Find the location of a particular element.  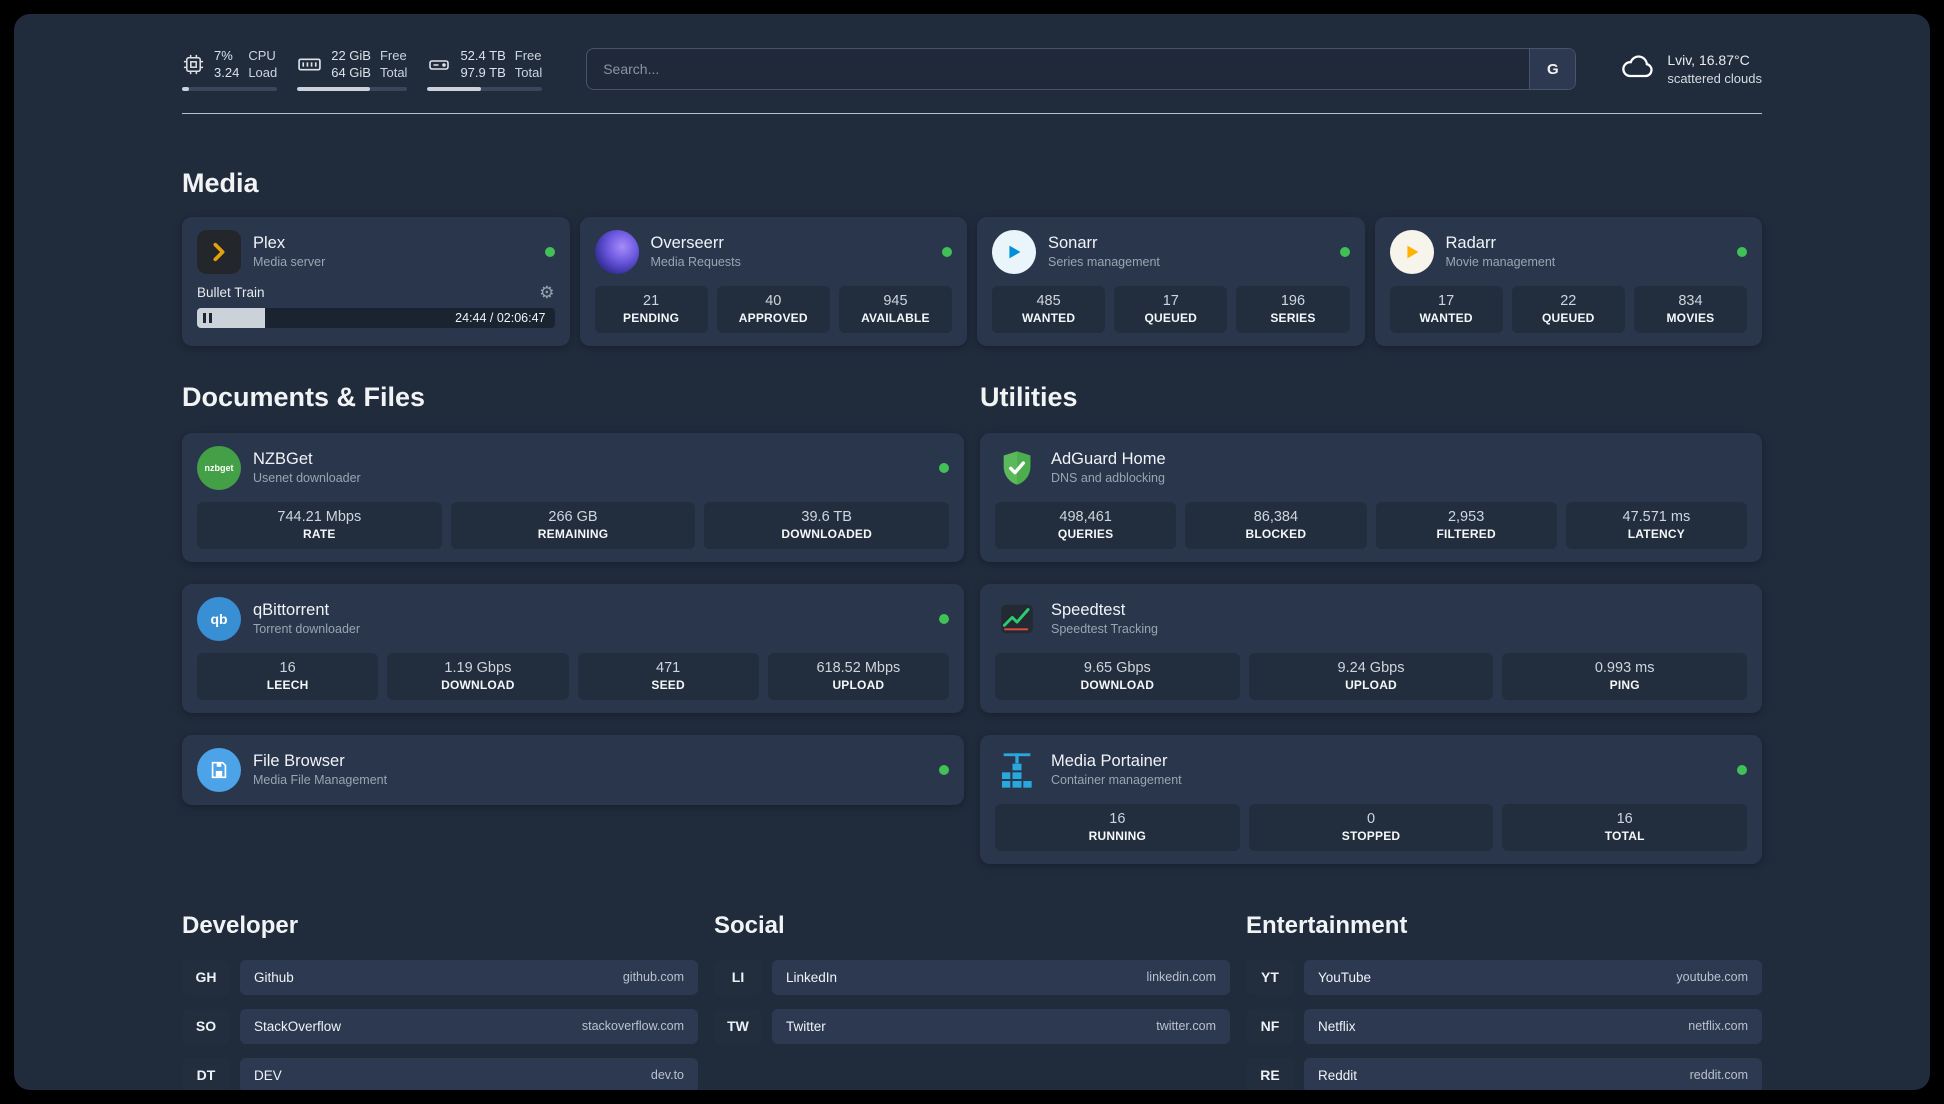

app-name: Media Portainer is located at coordinates (1109, 761).